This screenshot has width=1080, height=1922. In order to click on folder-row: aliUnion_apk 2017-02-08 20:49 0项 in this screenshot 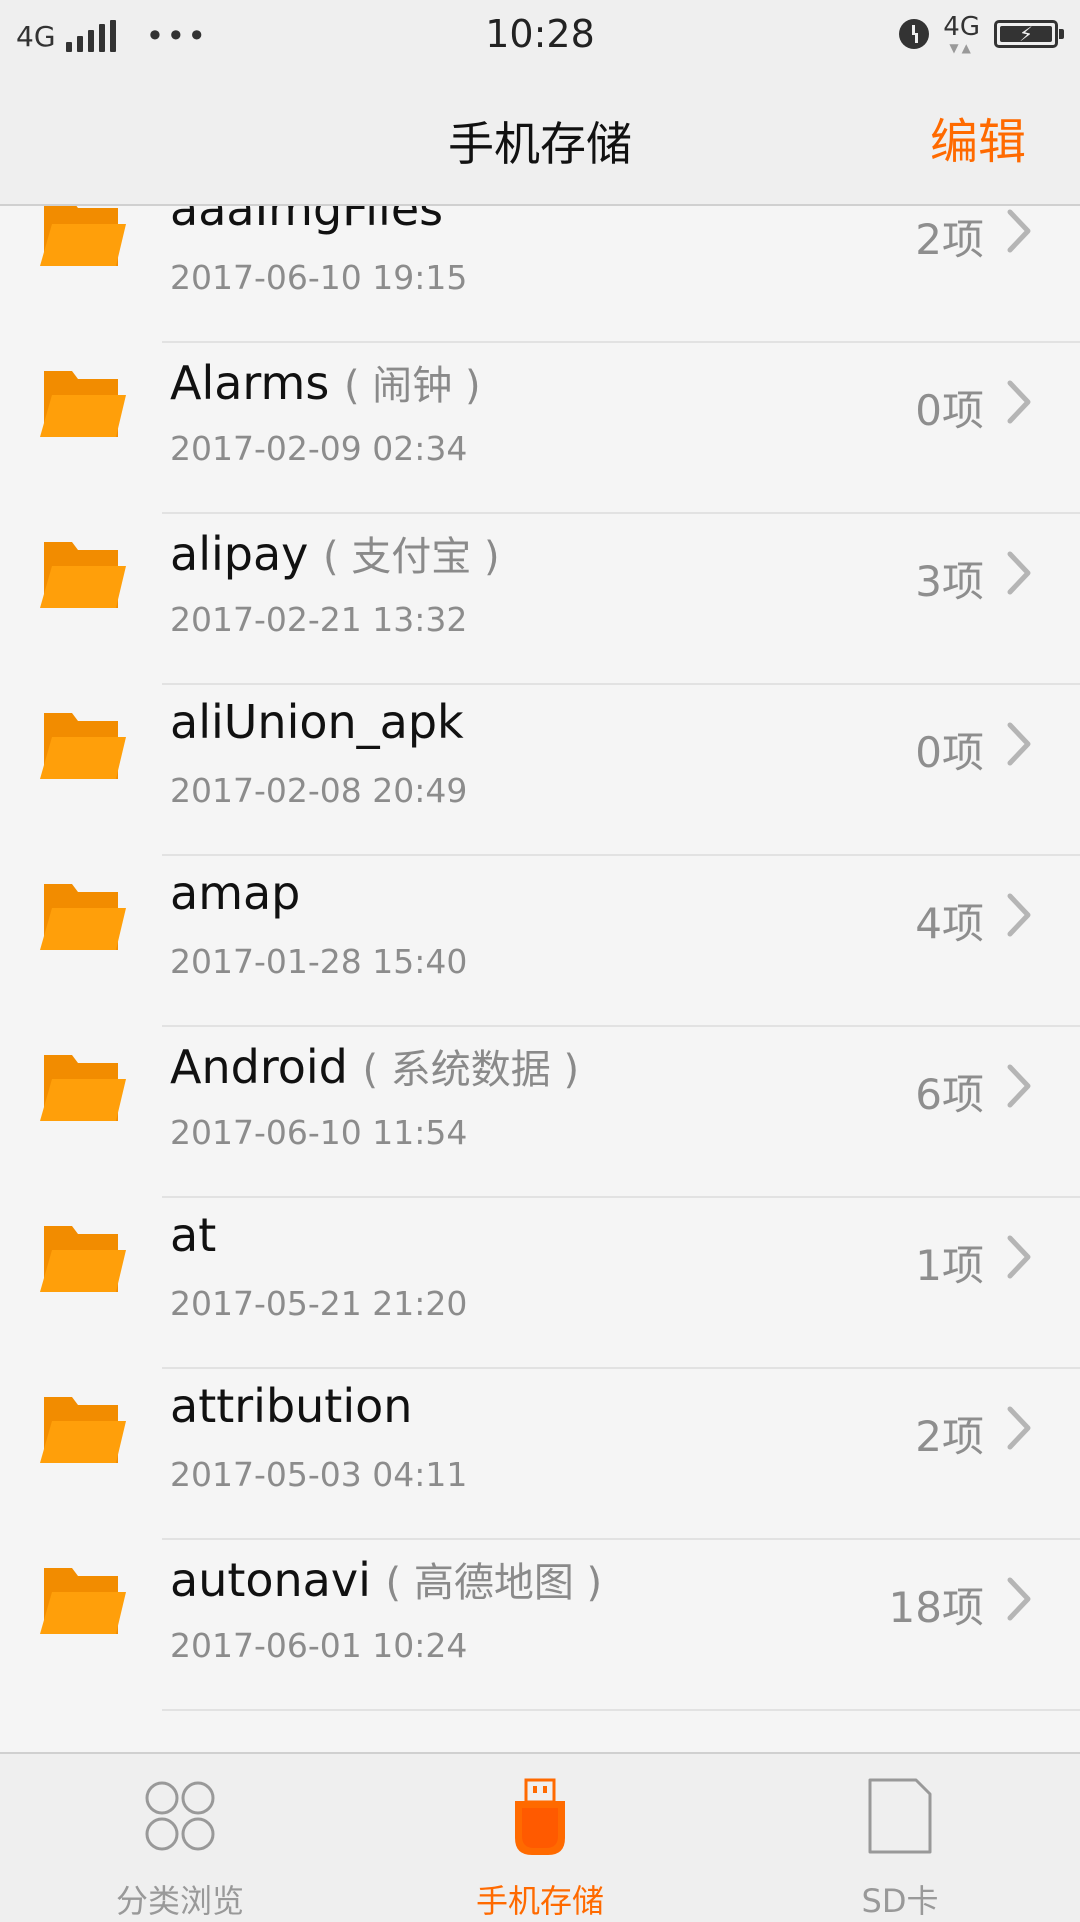, I will do `click(540, 770)`.